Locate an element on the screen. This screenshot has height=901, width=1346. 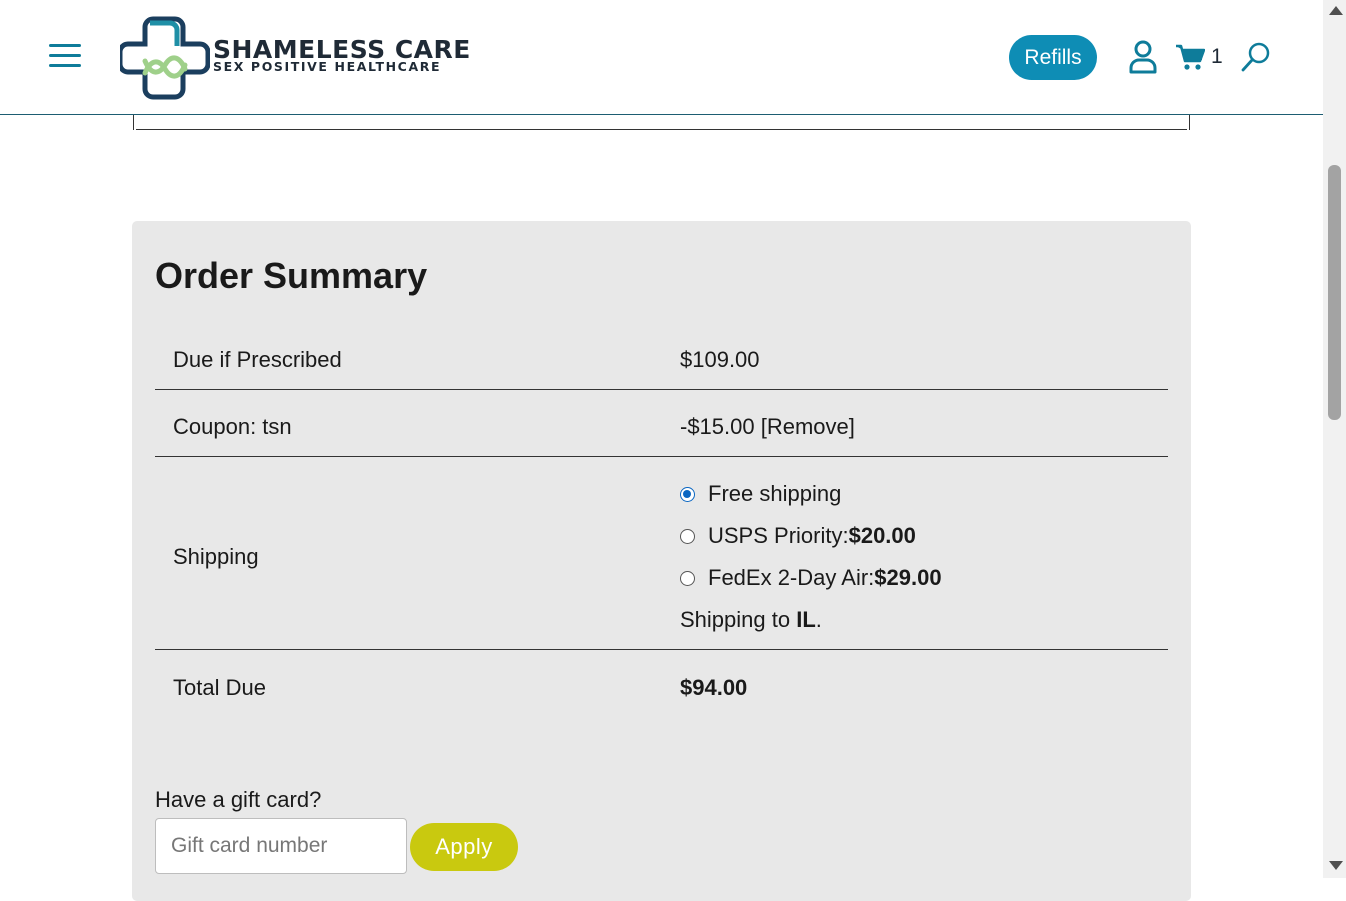
due-row: Due if Prescribed $109.00 is located at coordinates (661, 363).